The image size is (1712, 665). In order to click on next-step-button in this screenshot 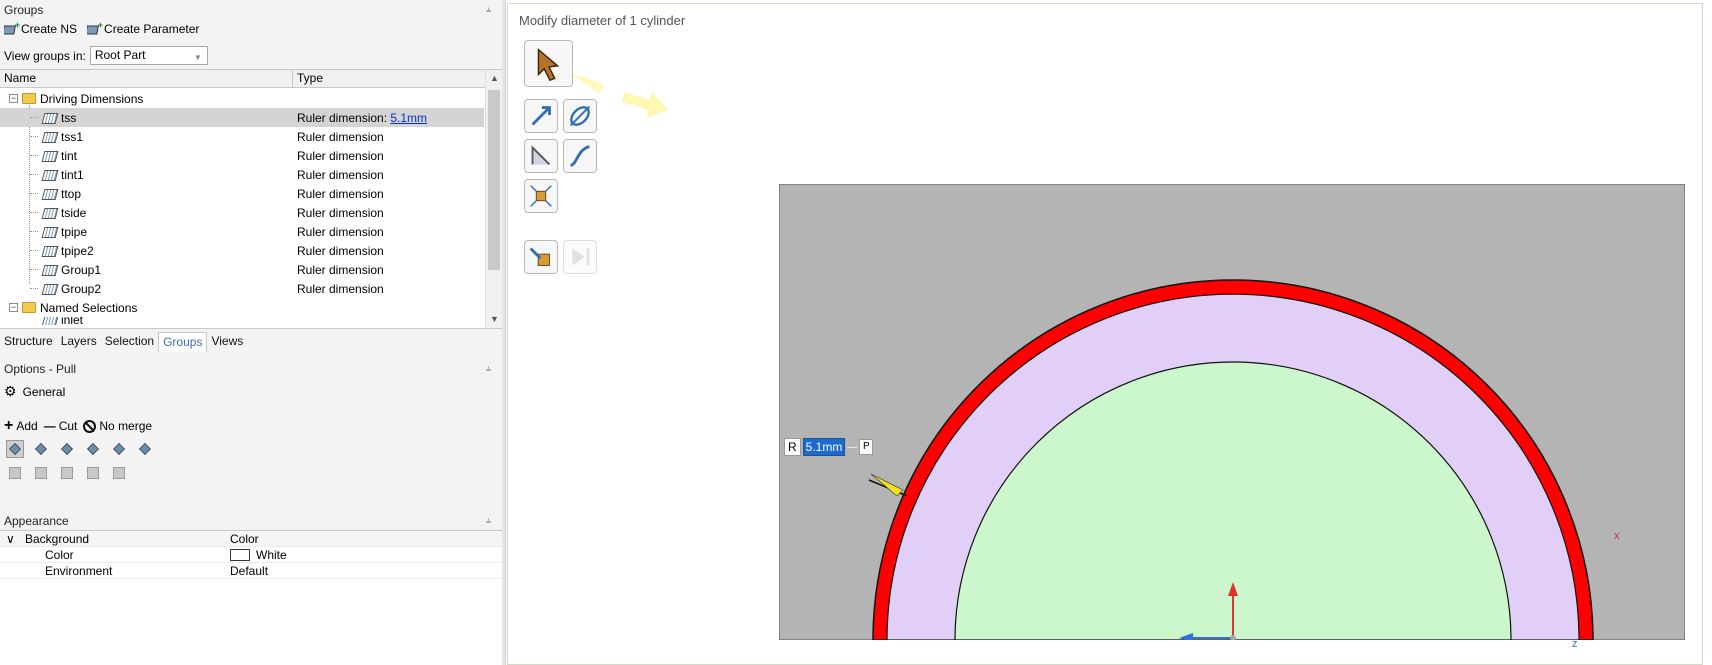, I will do `click(580, 257)`.